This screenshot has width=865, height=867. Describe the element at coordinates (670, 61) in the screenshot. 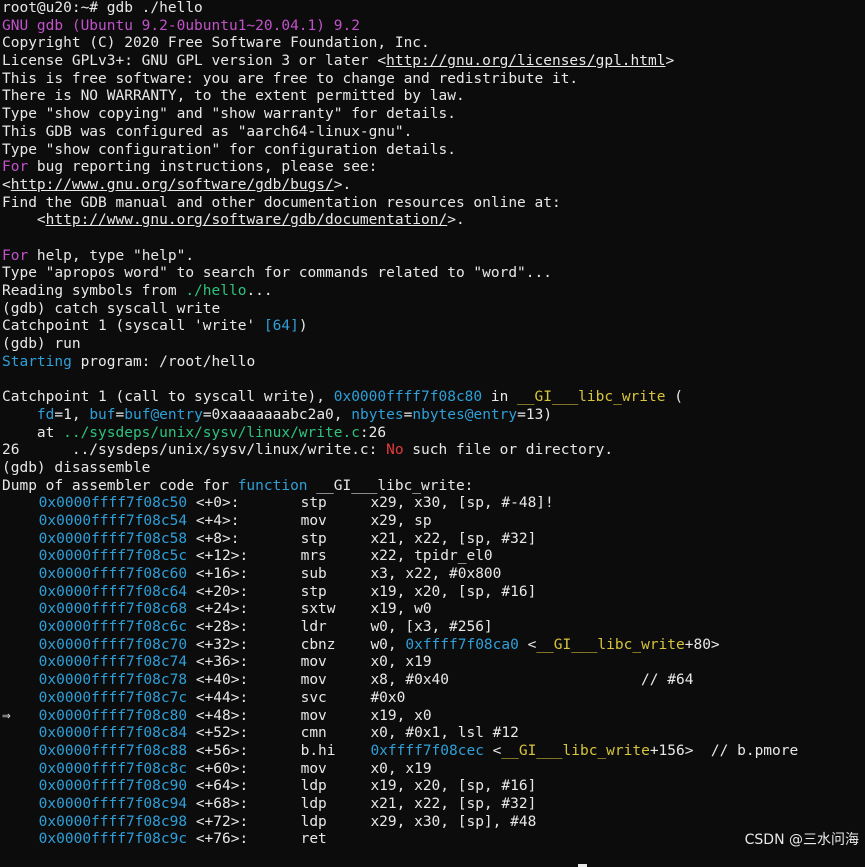

I see `terminal-text: >` at that location.